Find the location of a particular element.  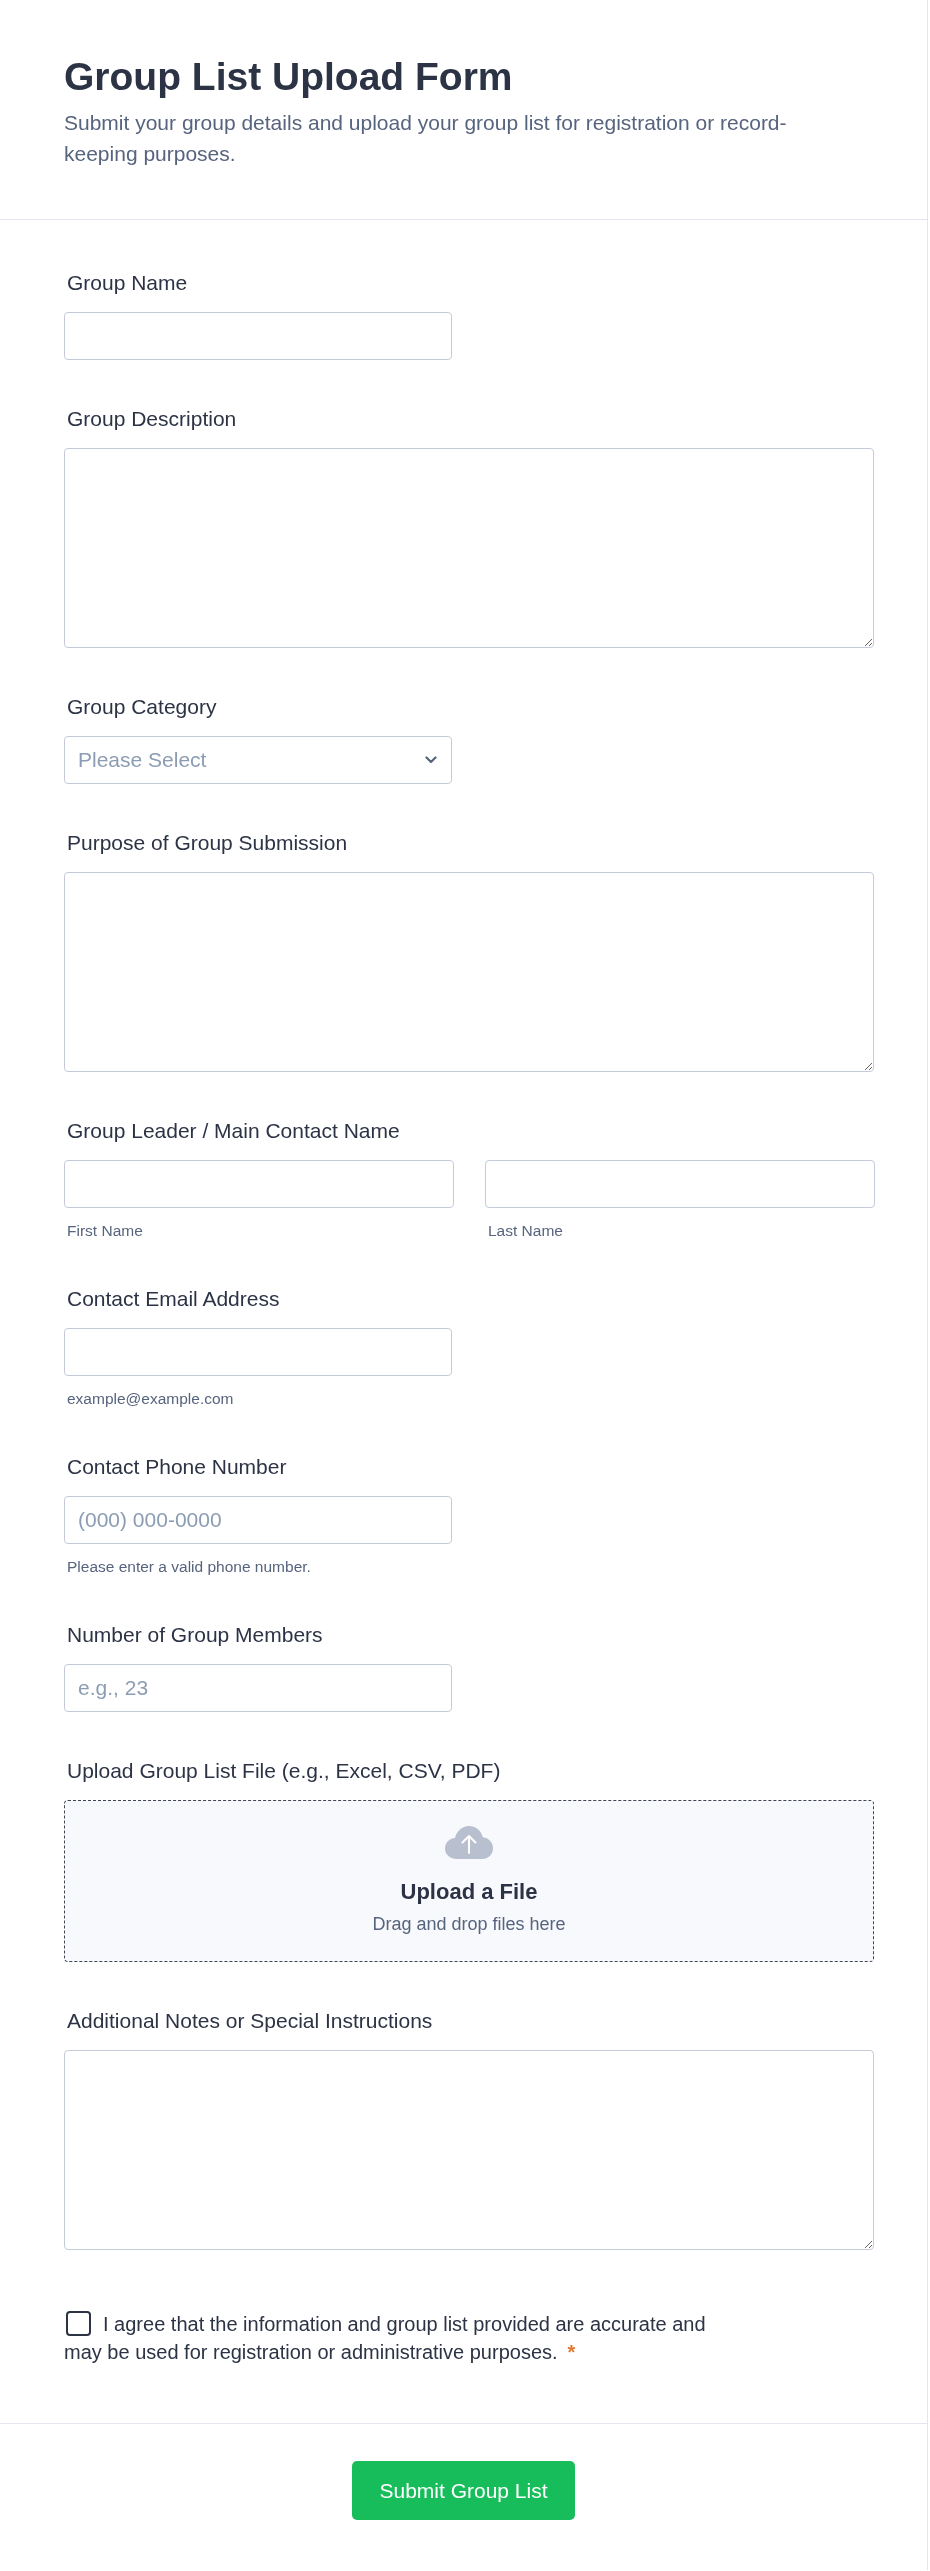

input-field: (000) 000-0000 is located at coordinates (258, 1520).